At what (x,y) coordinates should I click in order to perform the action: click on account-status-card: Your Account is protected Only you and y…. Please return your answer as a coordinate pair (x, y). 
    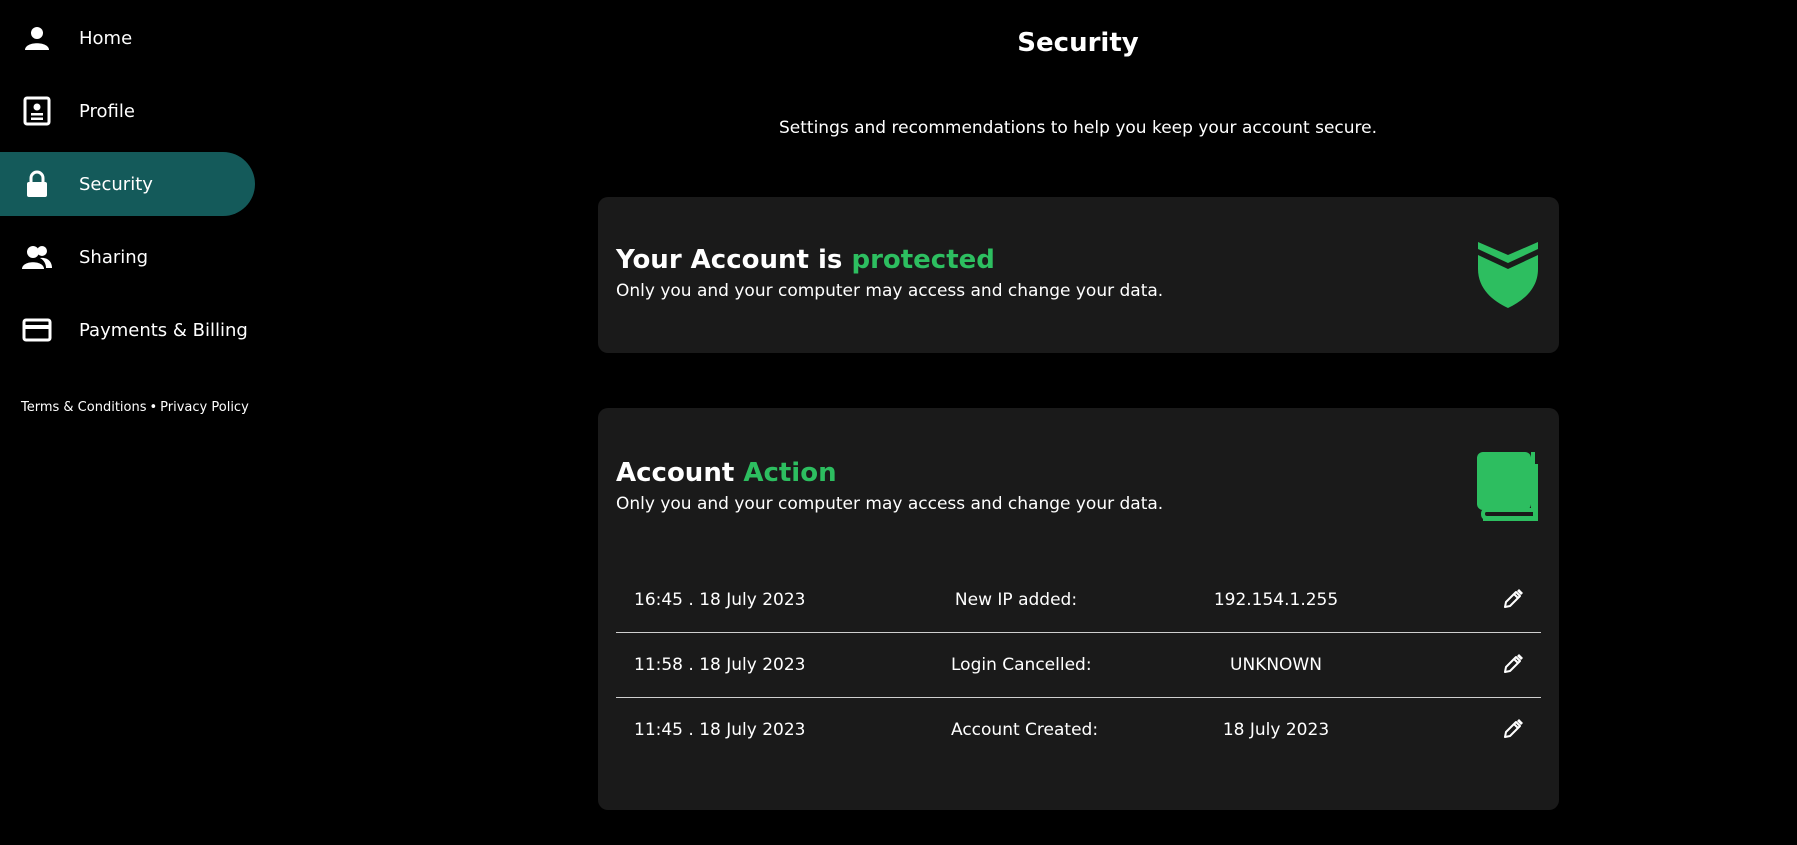
    Looking at the image, I should click on (1078, 275).